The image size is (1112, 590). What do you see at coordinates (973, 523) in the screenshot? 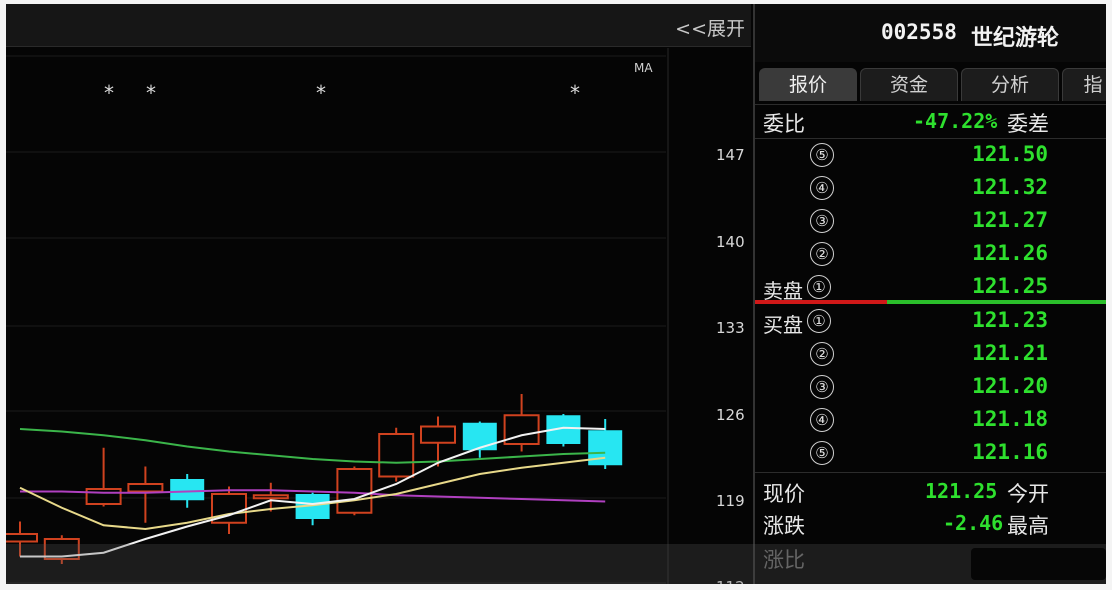
I see `change-value: -2.46` at bounding box center [973, 523].